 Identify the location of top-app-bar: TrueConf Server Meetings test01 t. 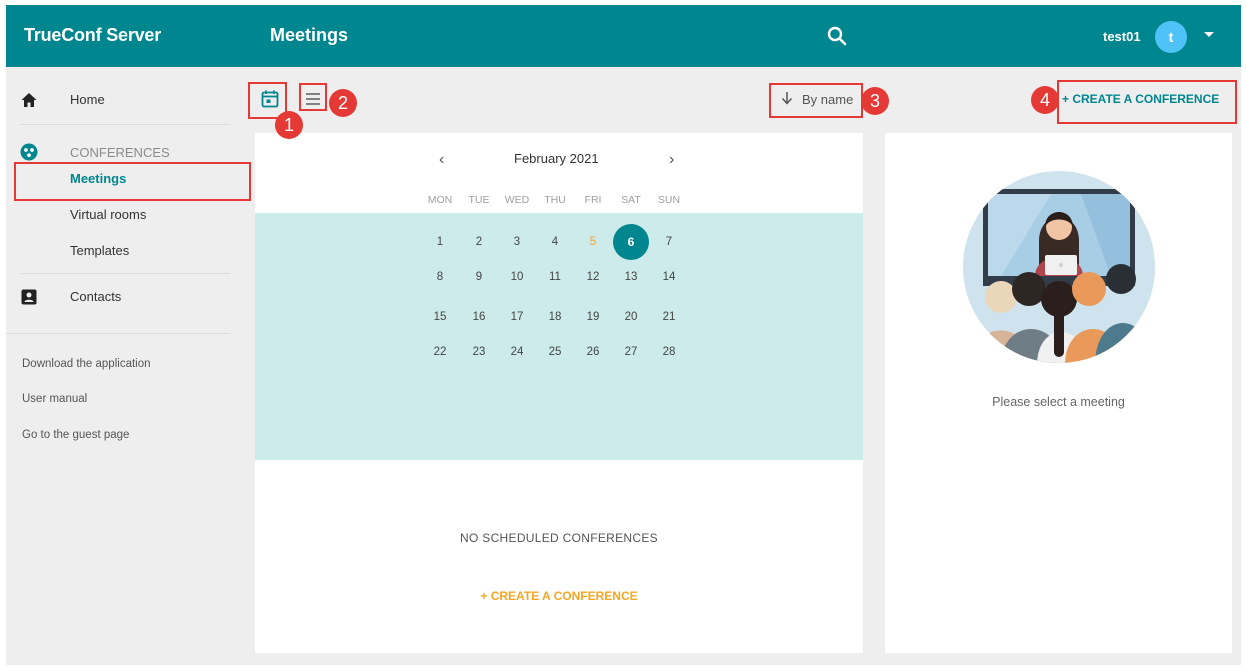
(623, 36).